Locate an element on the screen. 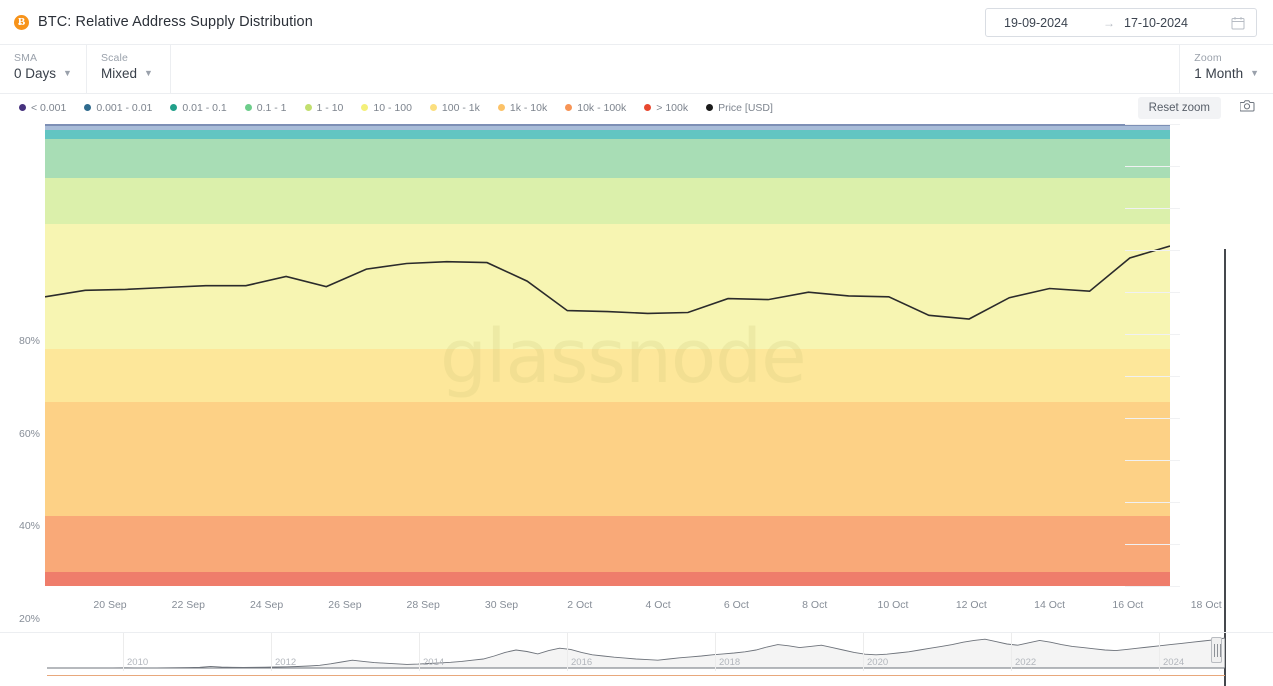 The height and width of the screenshot is (686, 1273). legend-label: Price [USD] is located at coordinates (745, 107).